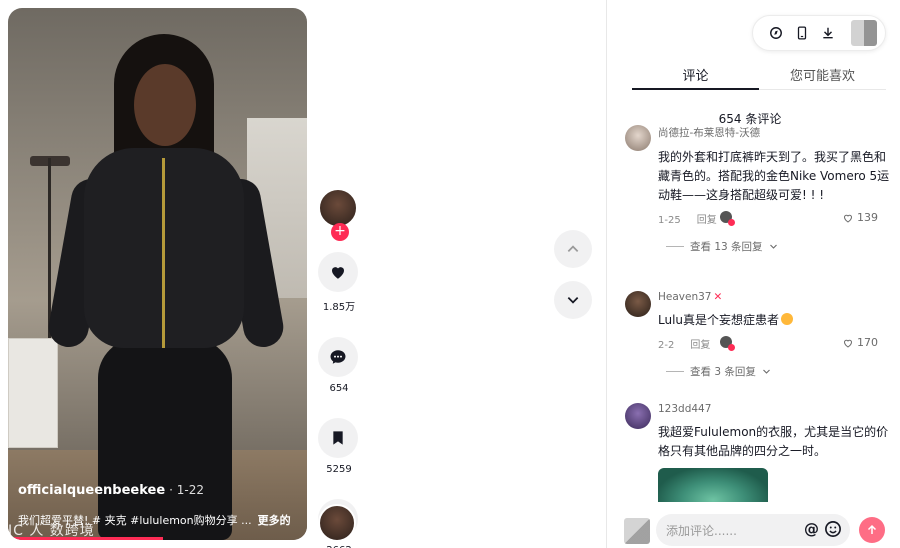  I want to click on comment-like-count: 139, so click(867, 217).